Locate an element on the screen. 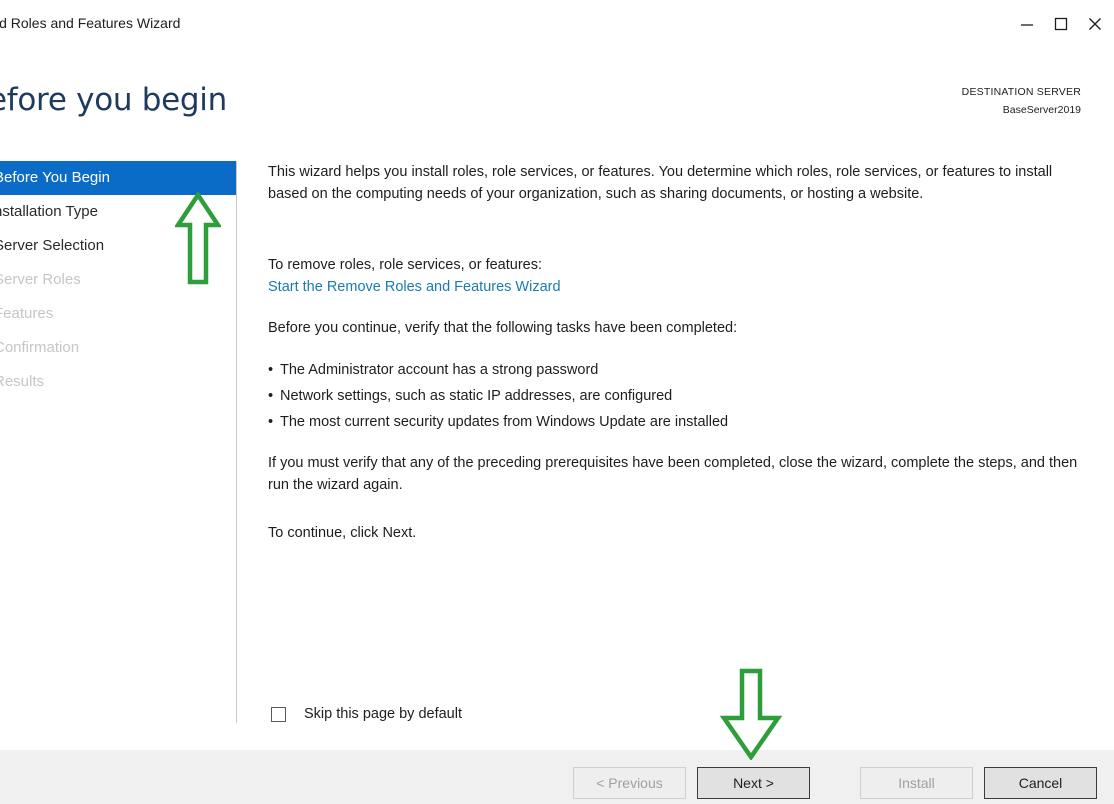 The height and width of the screenshot is (804, 1114). close-icon is located at coordinates (1095, 24).